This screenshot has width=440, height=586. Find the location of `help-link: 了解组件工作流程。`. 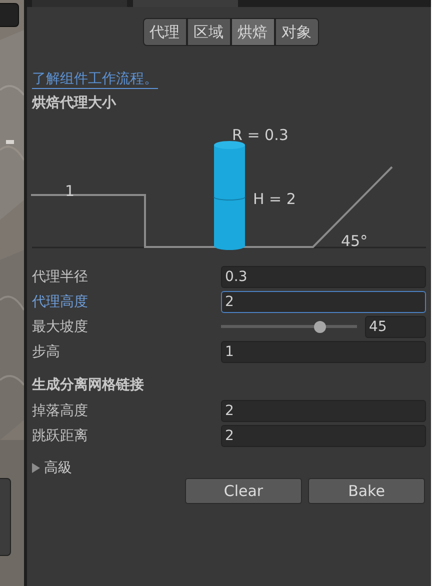

help-link: 了解组件工作流程。 is located at coordinates (95, 80).